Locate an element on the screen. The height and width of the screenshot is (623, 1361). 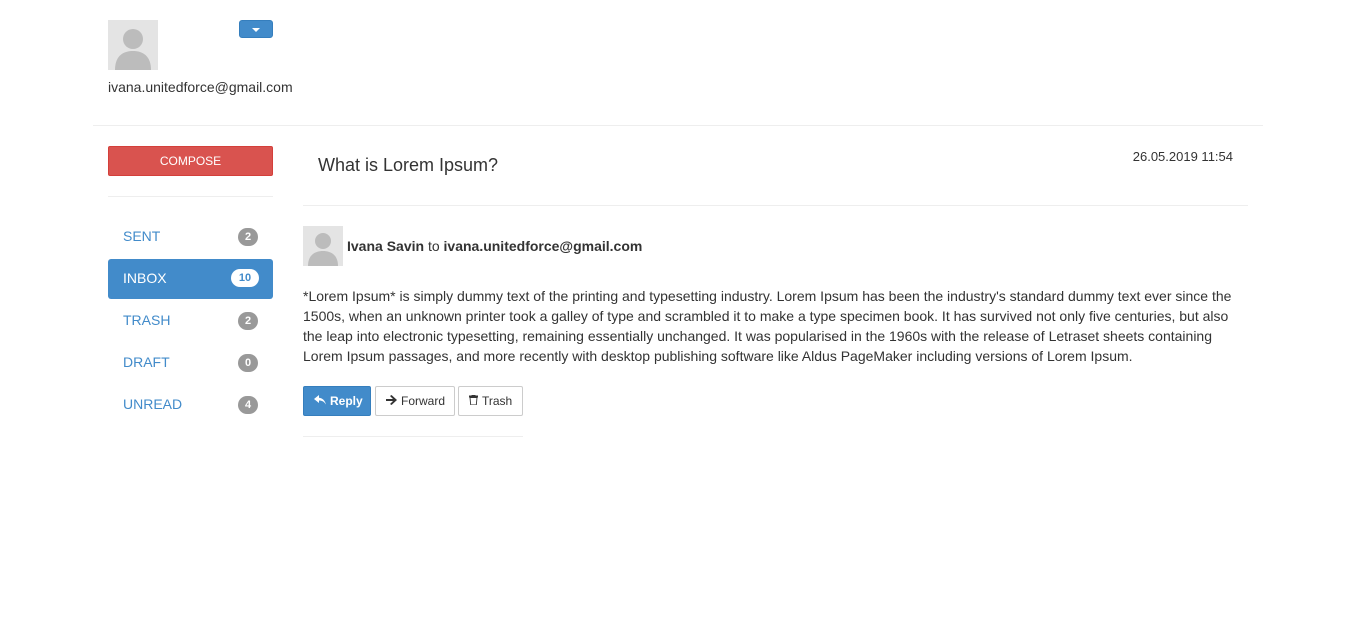
subject-divider is located at coordinates (775, 205).